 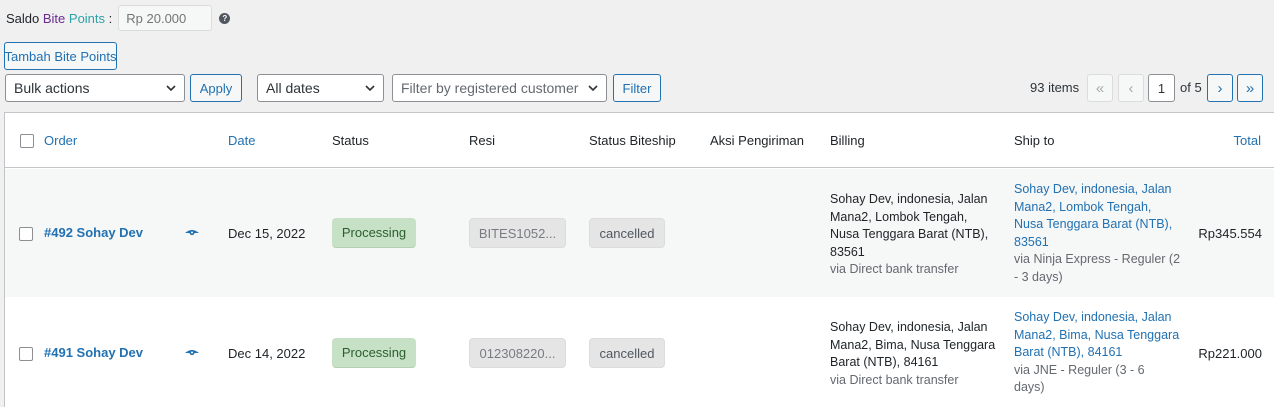 I want to click on shipping-method: via Ninja Express - Reguler (2, so click(x=1097, y=259).